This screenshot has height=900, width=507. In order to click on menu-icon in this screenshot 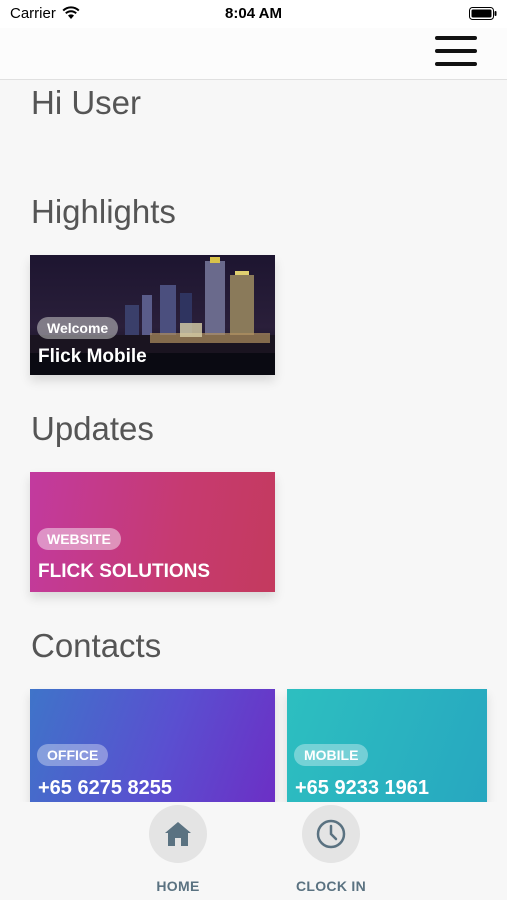, I will do `click(457, 53)`.